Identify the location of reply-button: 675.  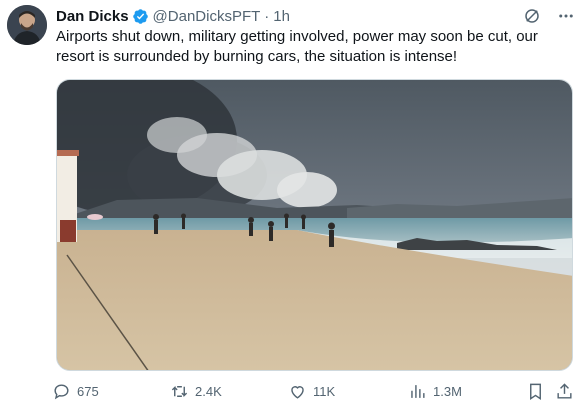
(75, 391).